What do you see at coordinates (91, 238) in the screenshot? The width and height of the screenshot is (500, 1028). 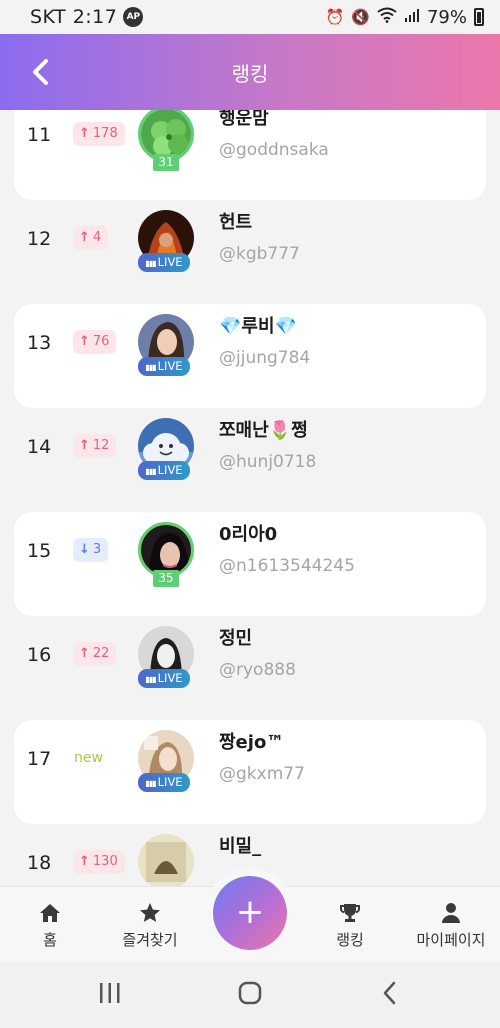 I see `rank-change-badge: ↑ 4` at bounding box center [91, 238].